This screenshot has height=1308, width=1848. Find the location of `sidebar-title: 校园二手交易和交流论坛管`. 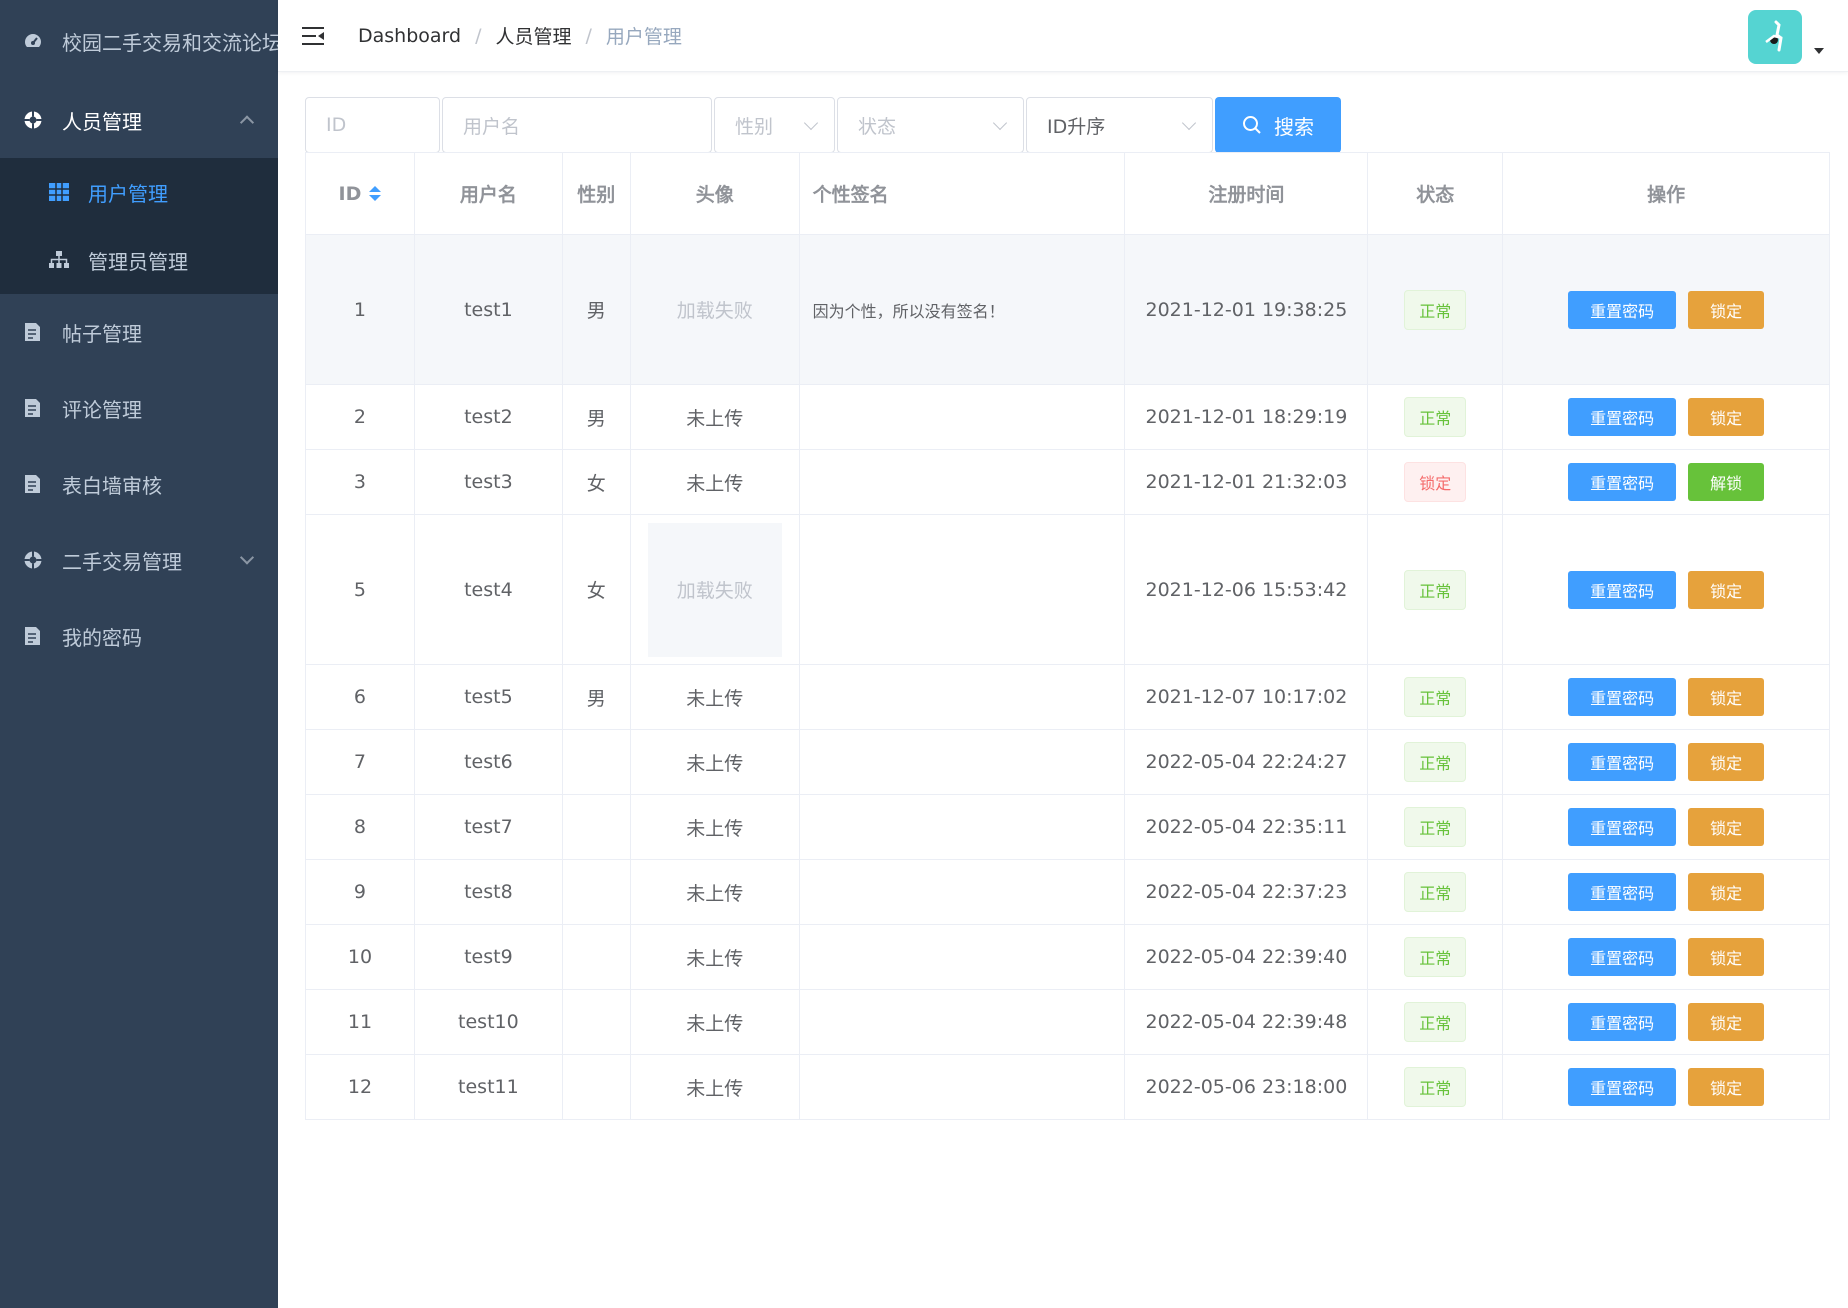

sidebar-title: 校园二手交易和交流论坛管 is located at coordinates (139, 41).